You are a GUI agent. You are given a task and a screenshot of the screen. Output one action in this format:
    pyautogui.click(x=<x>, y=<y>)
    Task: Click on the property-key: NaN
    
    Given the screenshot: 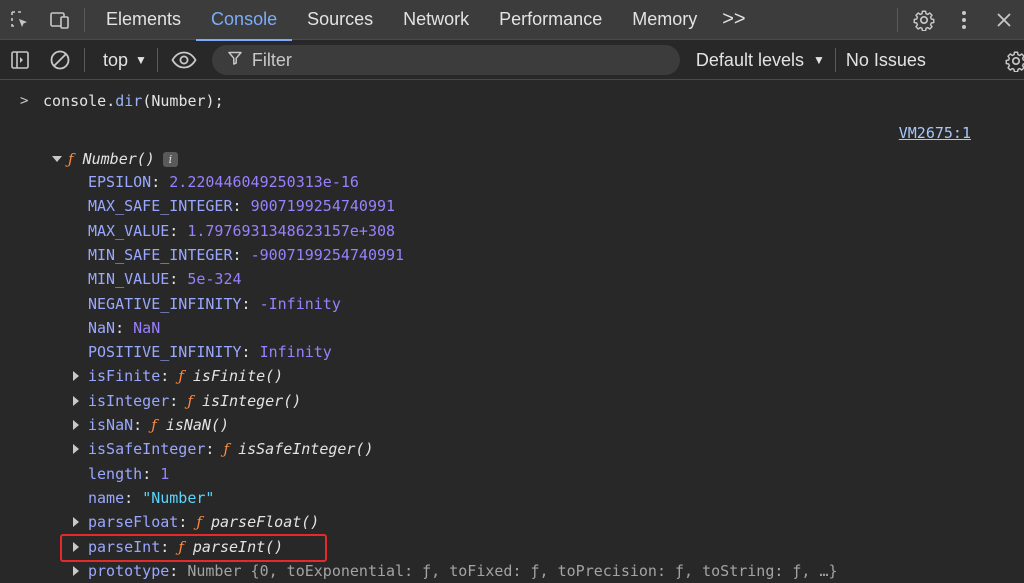 What is the action you would take?
    pyautogui.click(x=102, y=327)
    